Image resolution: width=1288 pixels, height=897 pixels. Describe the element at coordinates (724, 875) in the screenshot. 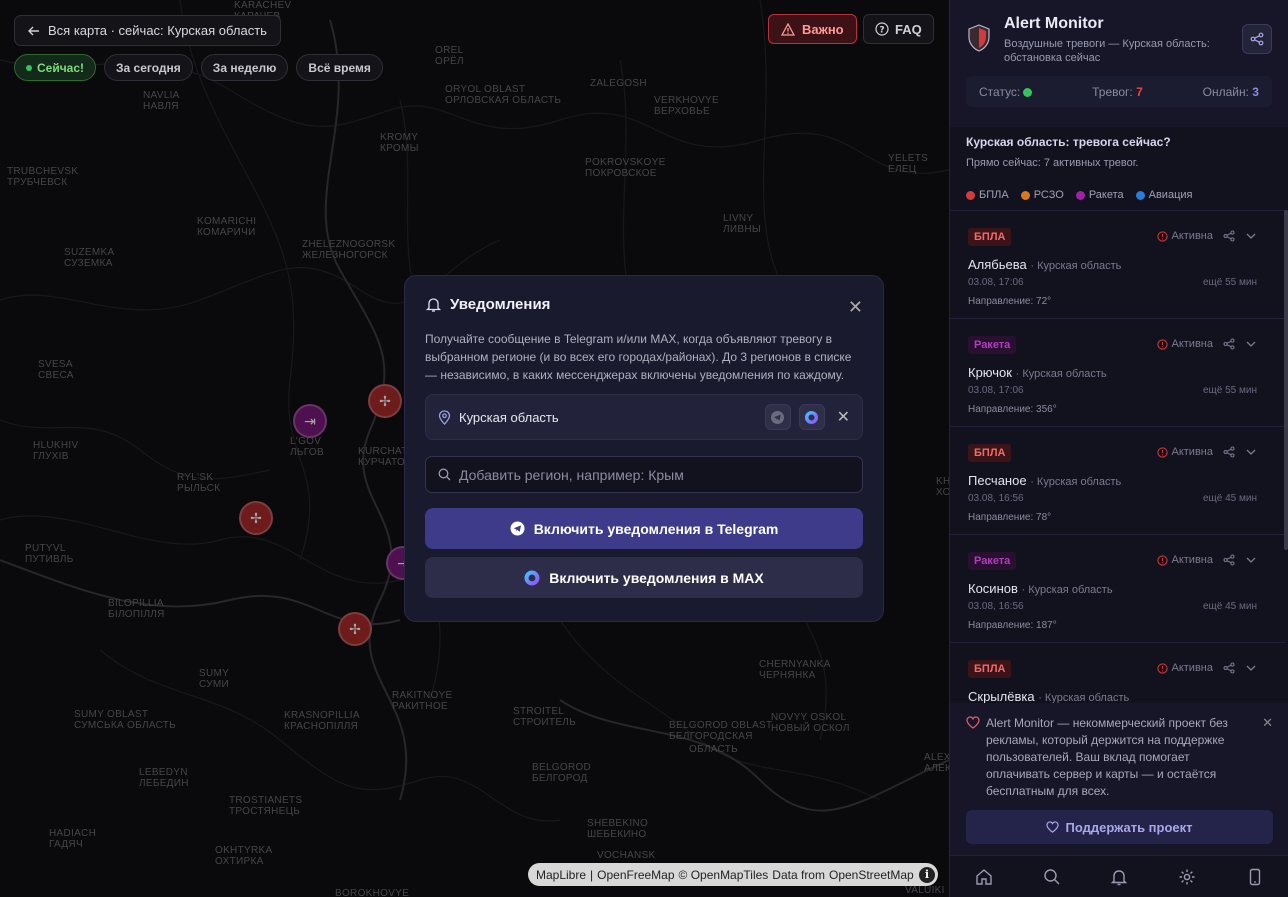

I see `openmaptiles-link: © OpenMapTiles` at that location.